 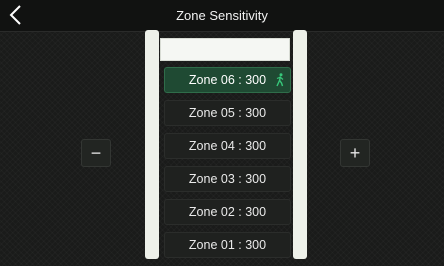 I want to click on zone-label: Zone 06 : 300, so click(x=227, y=80).